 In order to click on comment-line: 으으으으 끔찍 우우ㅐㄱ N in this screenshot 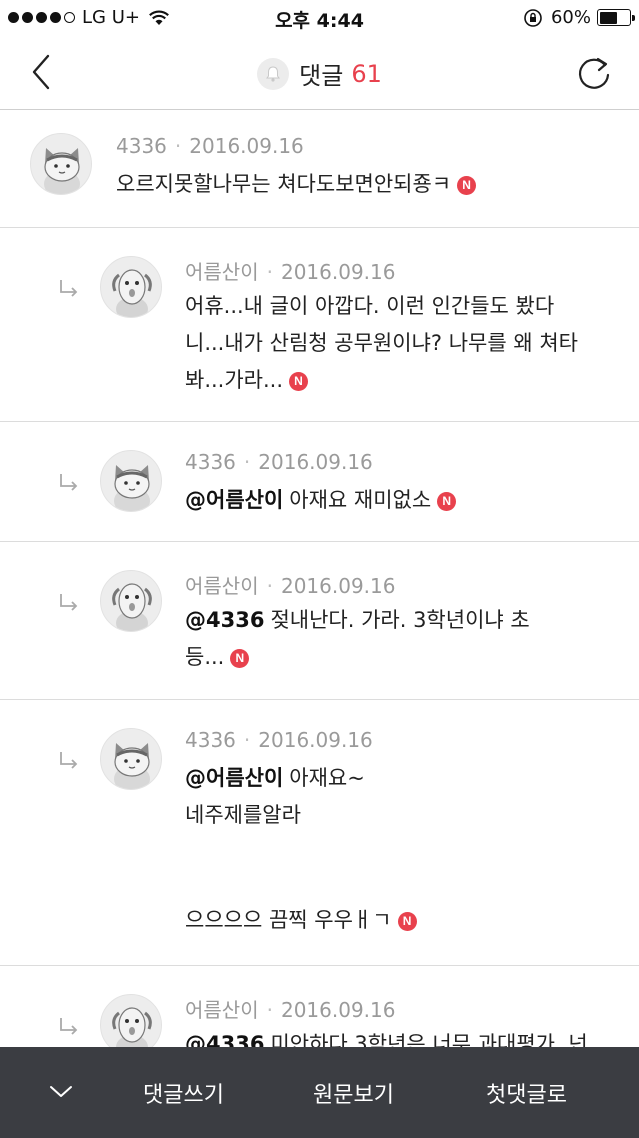, I will do `click(405, 920)`.